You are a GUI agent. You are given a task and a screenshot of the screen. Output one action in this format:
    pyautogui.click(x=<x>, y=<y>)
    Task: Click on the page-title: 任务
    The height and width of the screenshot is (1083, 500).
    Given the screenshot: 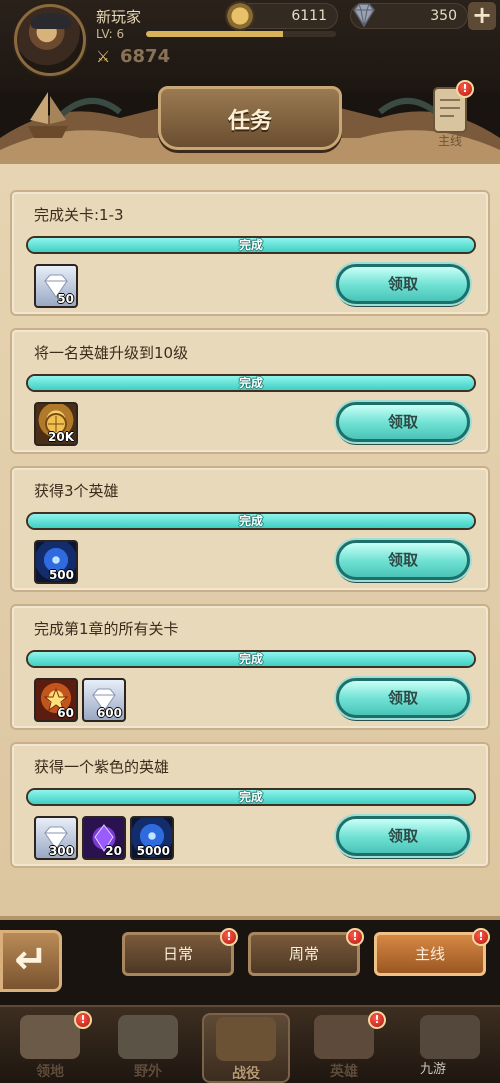 What is the action you would take?
    pyautogui.click(x=249, y=121)
    